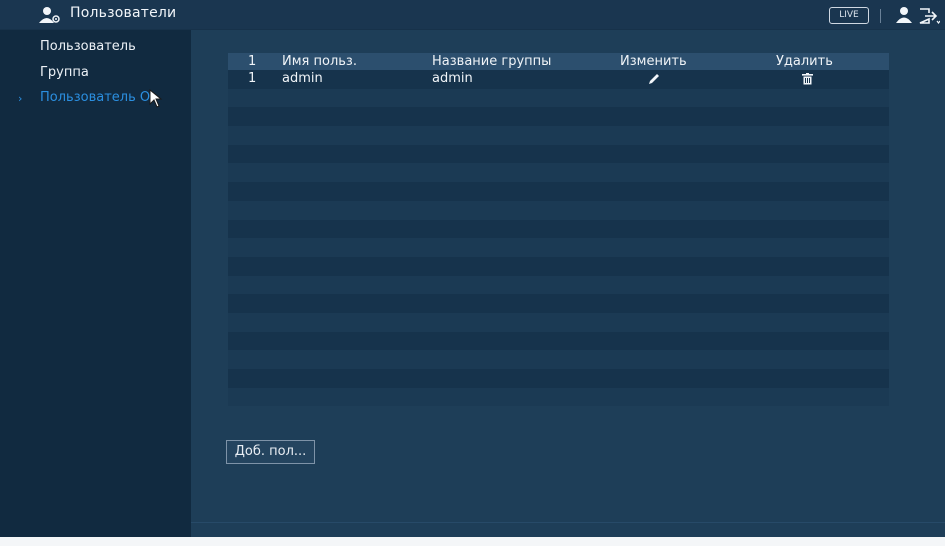  I want to click on column-header-delete: Удалить, so click(804, 61).